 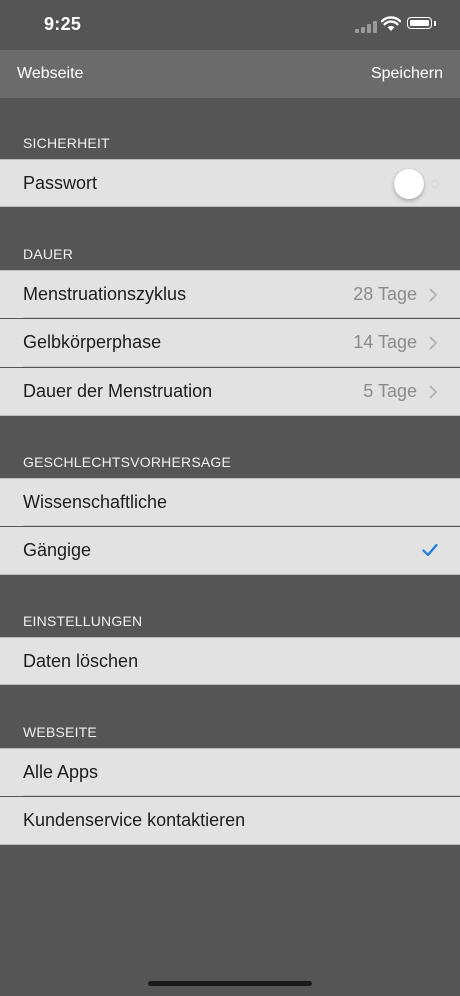 What do you see at coordinates (83, 621) in the screenshot?
I see `section-header-settings: EINSTELLUNGEN` at bounding box center [83, 621].